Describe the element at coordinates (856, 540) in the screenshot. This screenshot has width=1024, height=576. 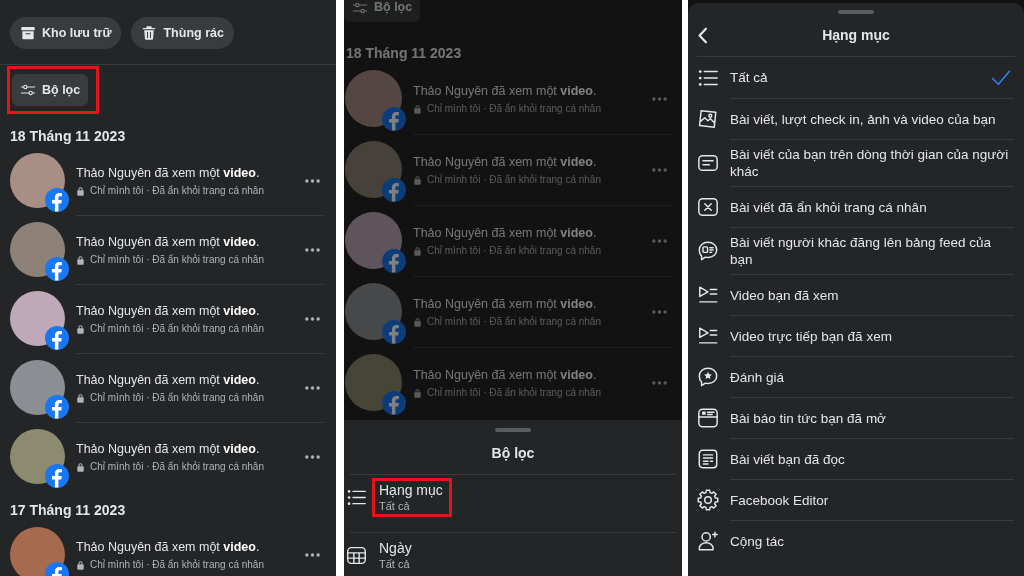
I see `category-option: Cộng tác` at that location.